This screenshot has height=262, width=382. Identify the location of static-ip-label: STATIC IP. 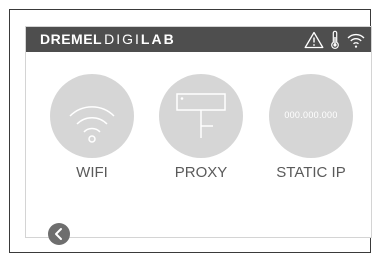
(311, 172).